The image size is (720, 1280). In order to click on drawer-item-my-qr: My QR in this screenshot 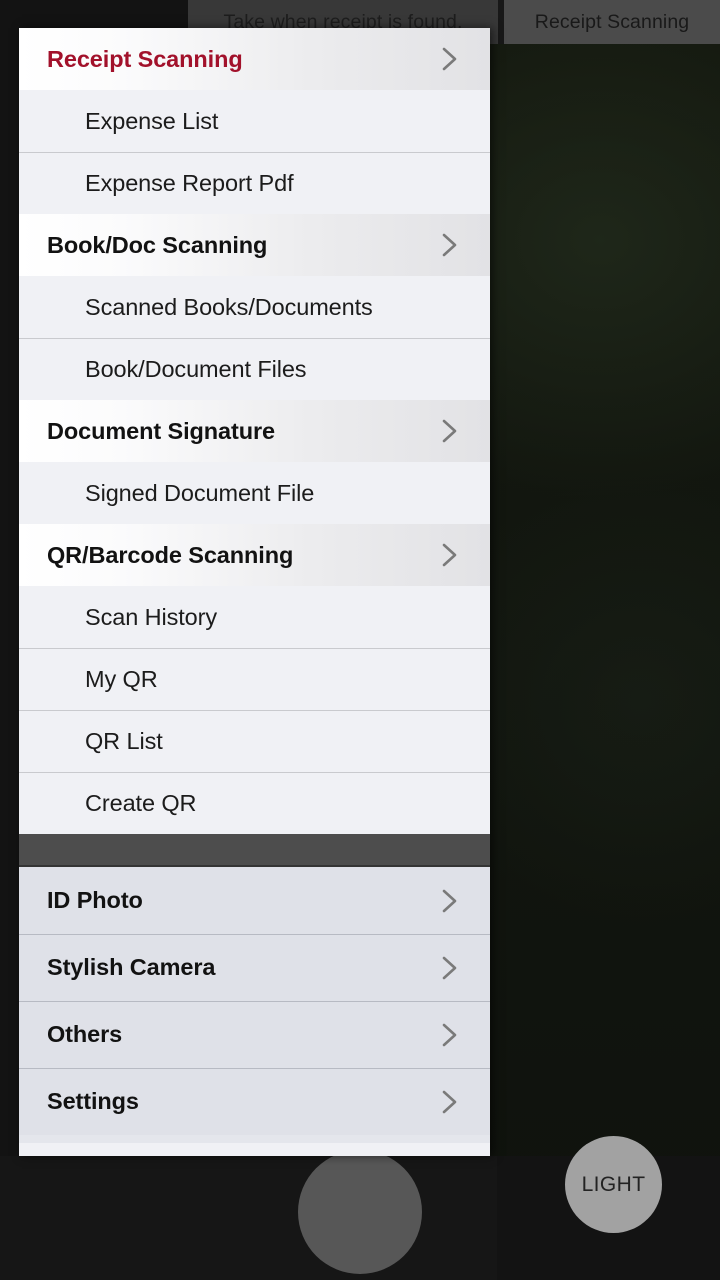, I will do `click(254, 679)`.